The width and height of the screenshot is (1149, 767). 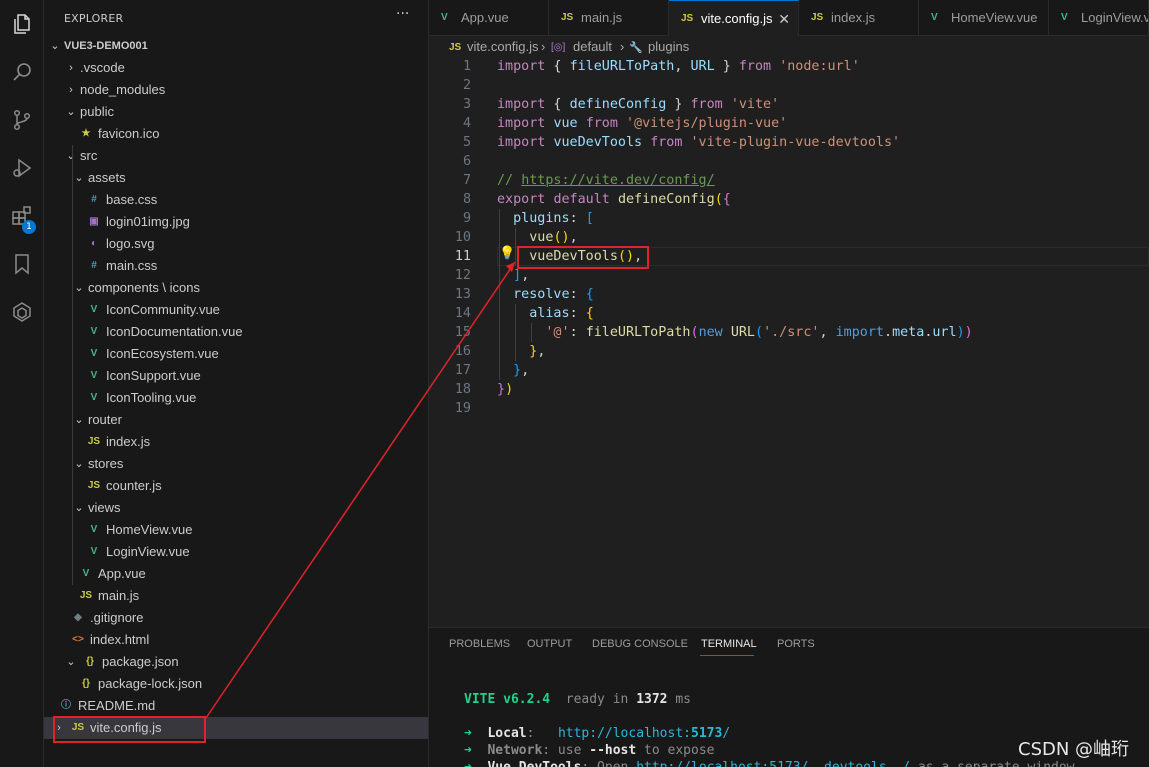 I want to click on tree-item: # base.css, so click(x=236, y=200).